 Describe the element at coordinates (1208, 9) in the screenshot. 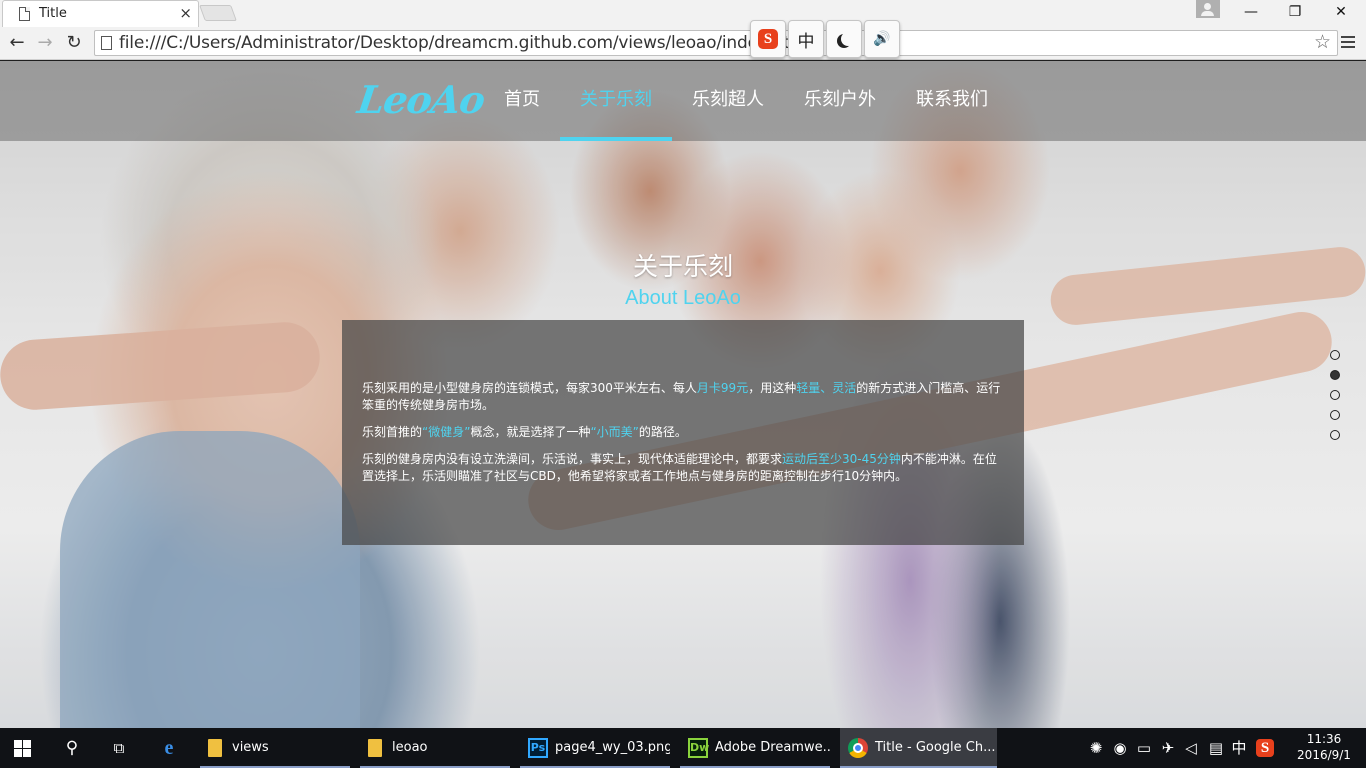

I see `profile-icon` at that location.